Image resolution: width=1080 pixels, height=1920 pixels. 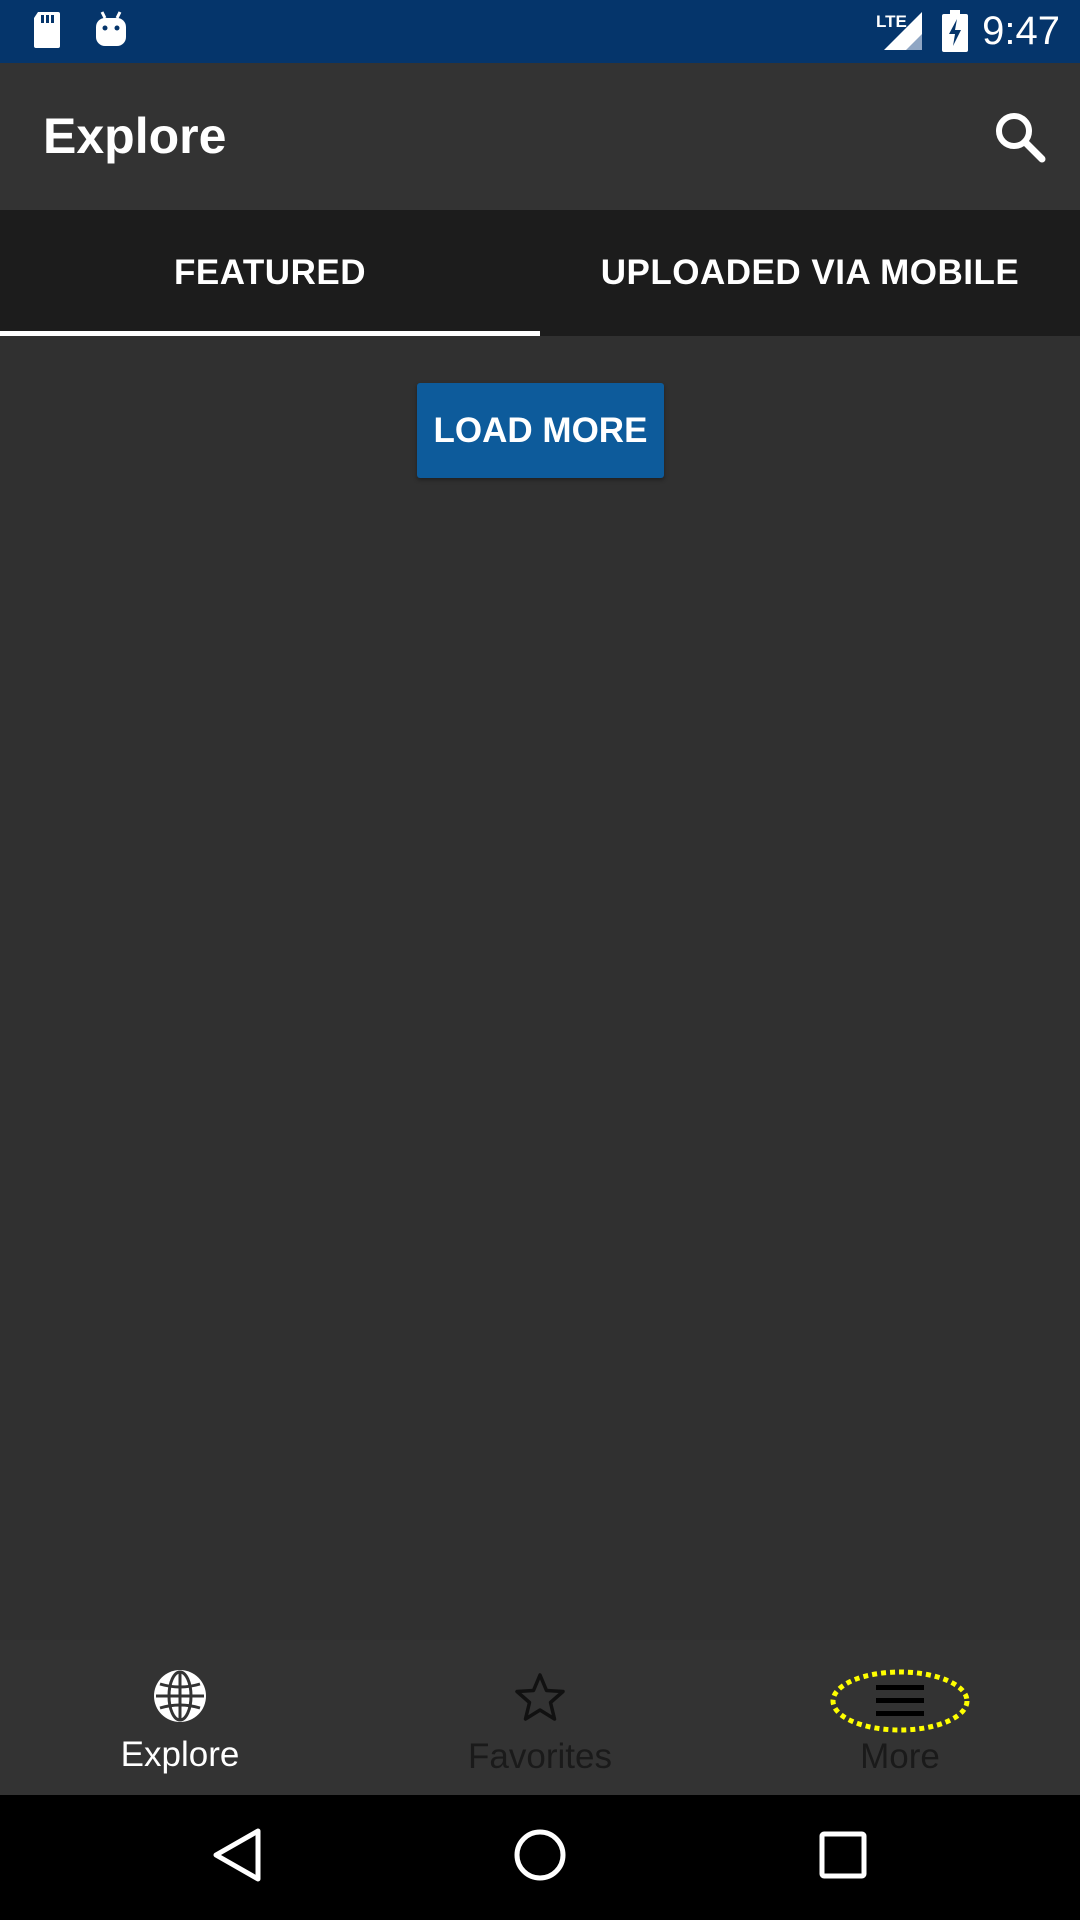 I want to click on search-button, so click(x=1020, y=137).